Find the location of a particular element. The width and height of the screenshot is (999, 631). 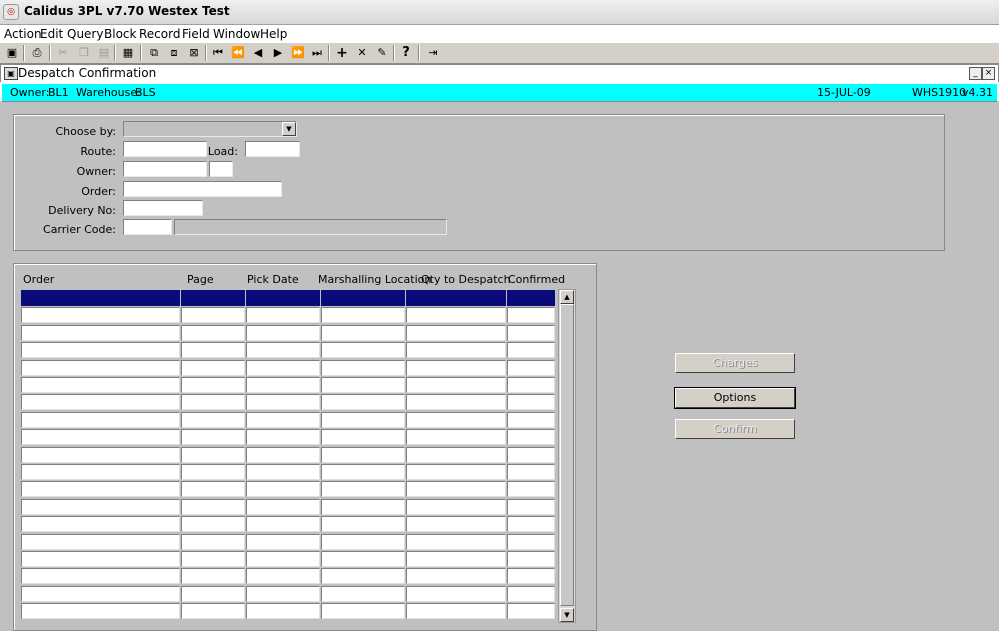

next-record-icon: ▶ is located at coordinates (278, 53).